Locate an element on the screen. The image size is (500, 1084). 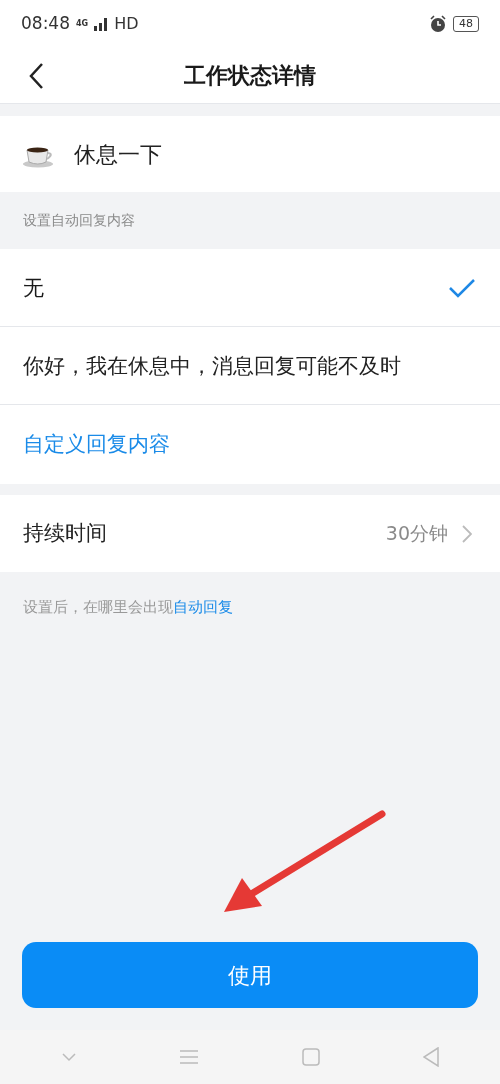
status-label: 休息一下 is located at coordinates (118, 154).